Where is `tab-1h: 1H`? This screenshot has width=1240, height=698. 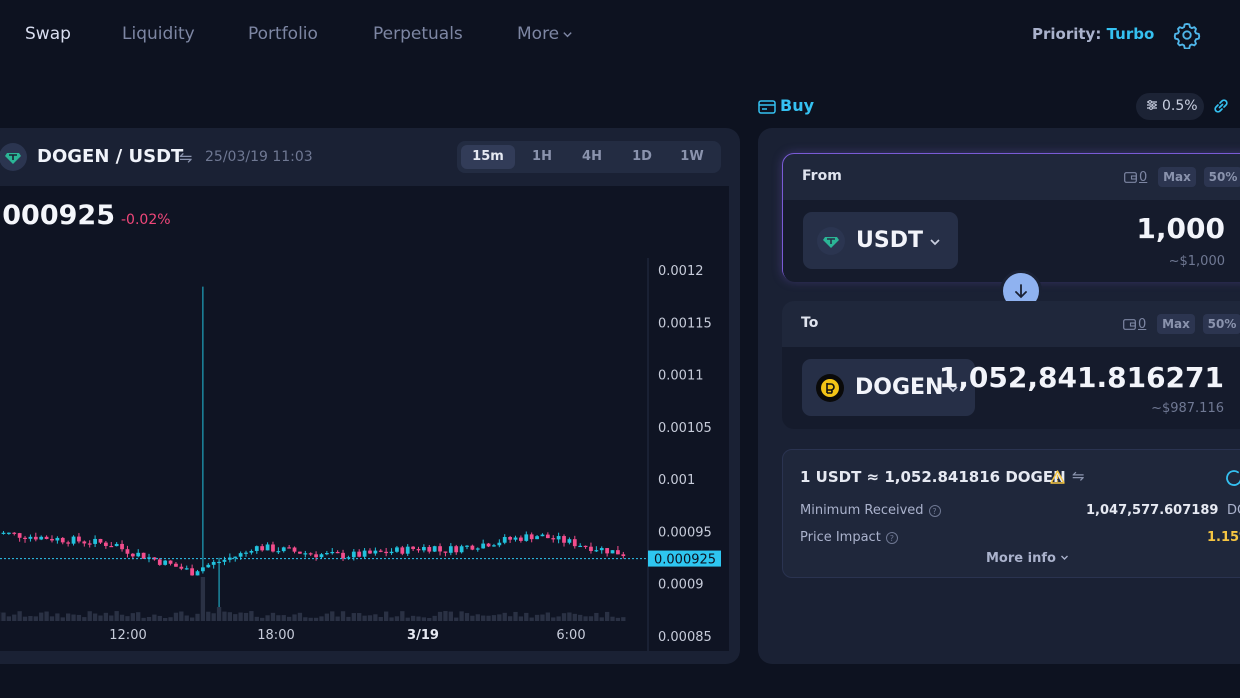 tab-1h: 1H is located at coordinates (542, 157).